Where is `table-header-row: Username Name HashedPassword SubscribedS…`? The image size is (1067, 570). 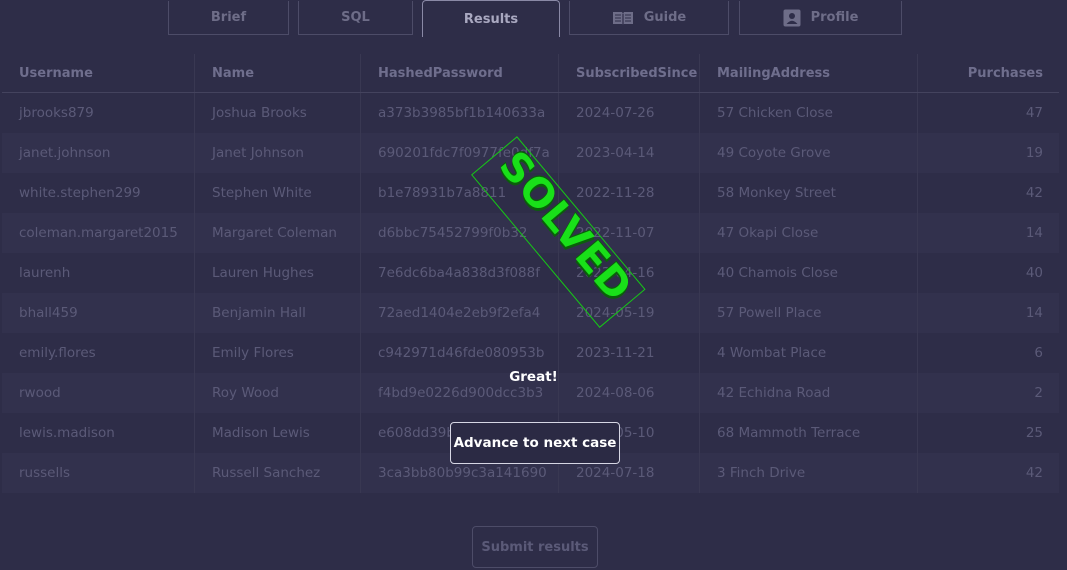
table-header-row: Username Name HashedPassword SubscribedS… is located at coordinates (530, 73).